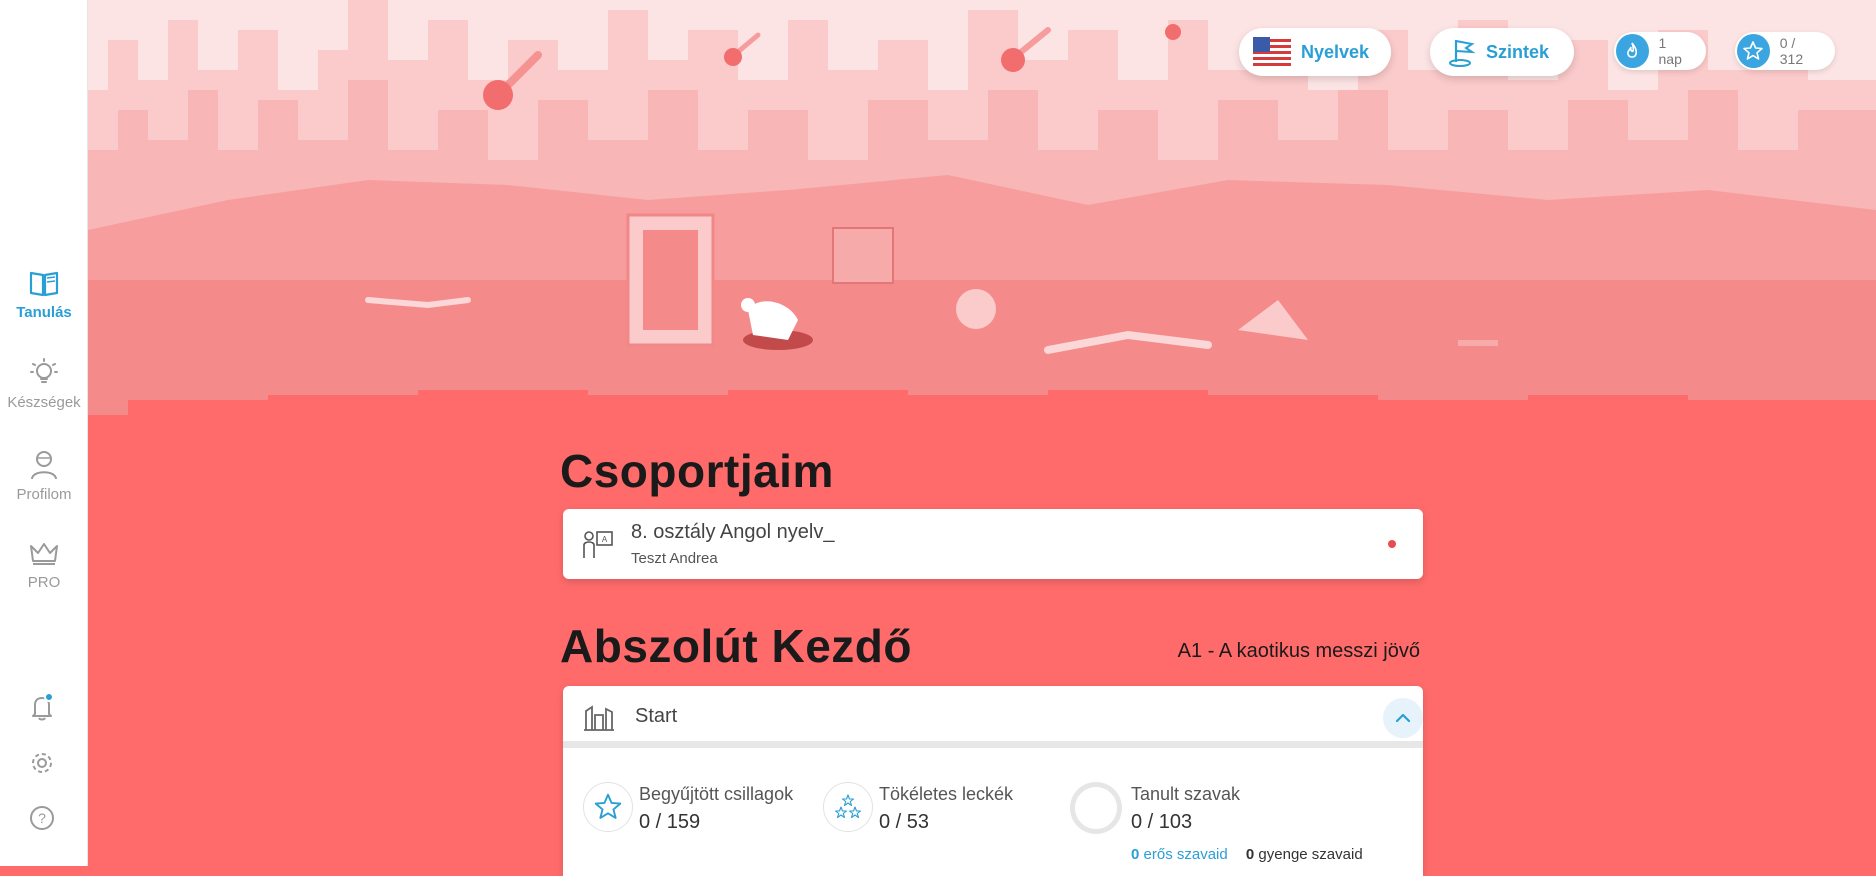  What do you see at coordinates (1272, 52) in the screenshot?
I see `us-flag-icon` at bounding box center [1272, 52].